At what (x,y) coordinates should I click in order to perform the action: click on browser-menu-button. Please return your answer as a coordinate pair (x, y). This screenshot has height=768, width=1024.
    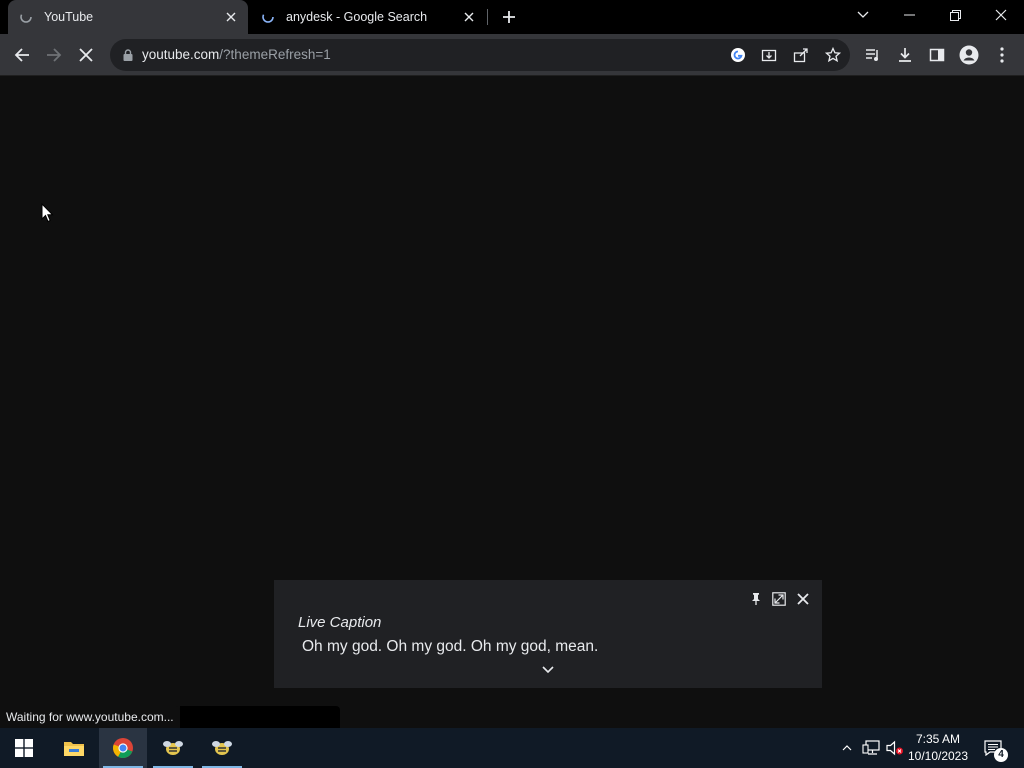
    Looking at the image, I should click on (1002, 55).